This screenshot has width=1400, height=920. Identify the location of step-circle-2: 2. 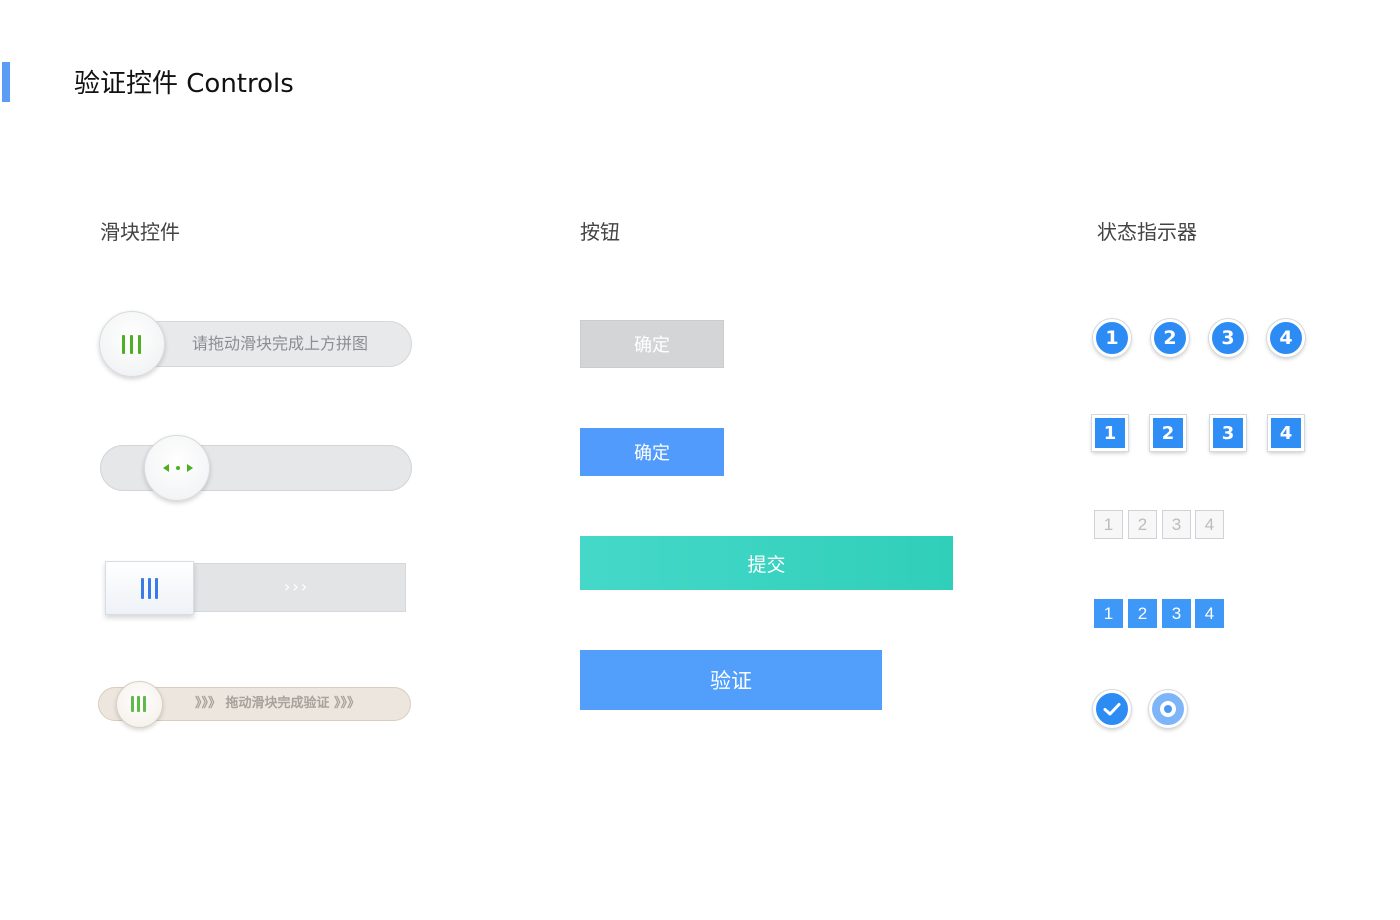
(1170, 338).